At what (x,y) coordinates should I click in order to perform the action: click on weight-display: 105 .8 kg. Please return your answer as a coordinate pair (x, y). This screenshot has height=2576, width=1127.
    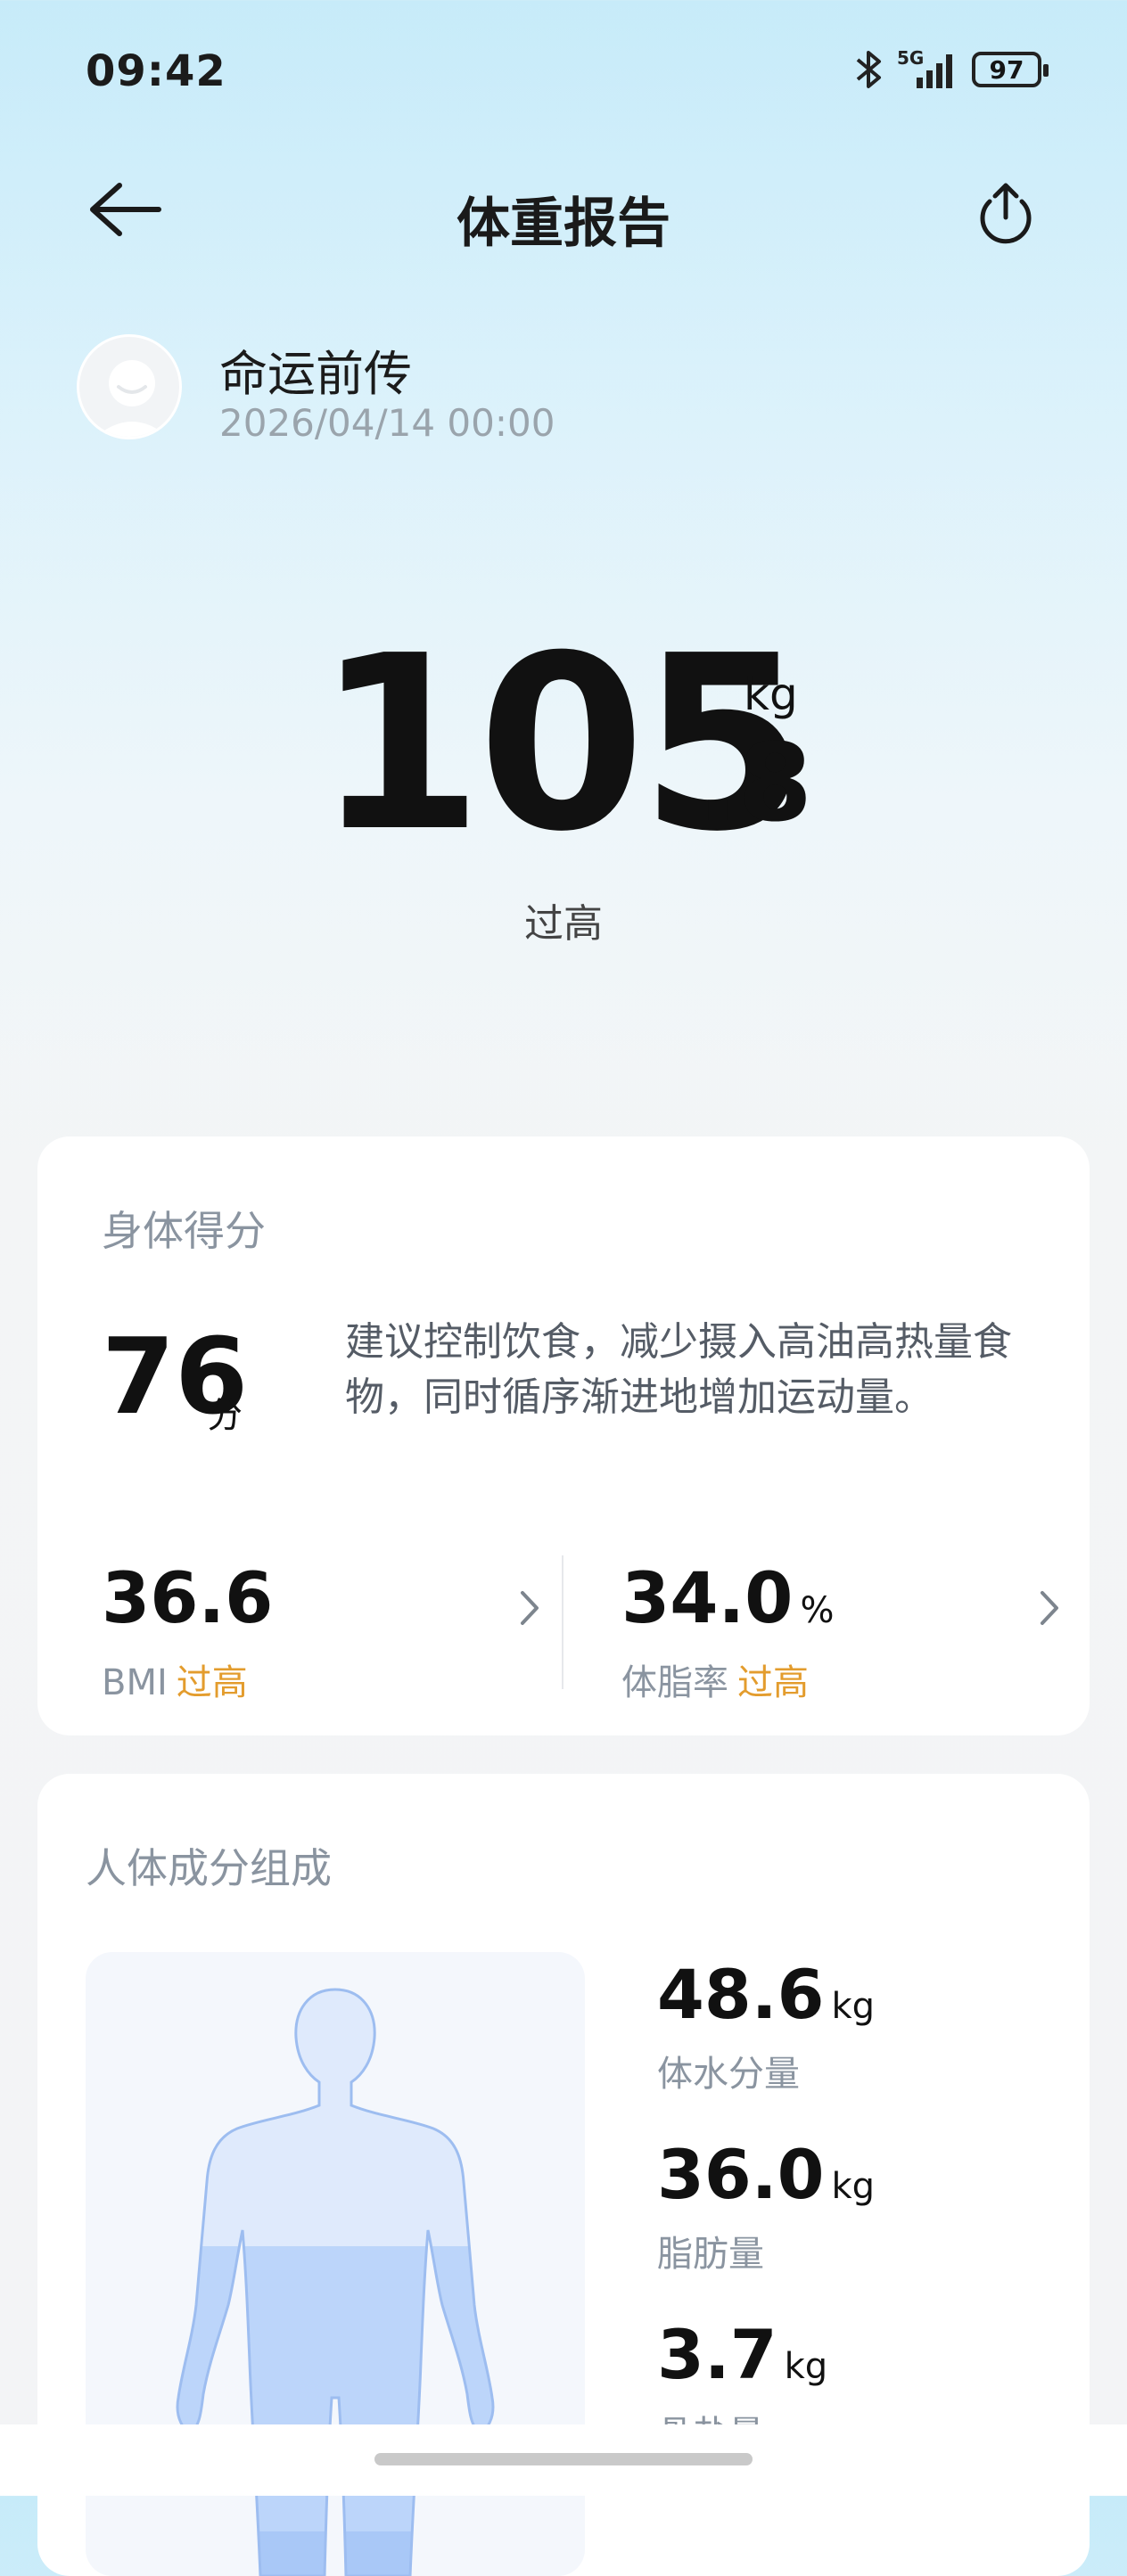
    Looking at the image, I should click on (563, 749).